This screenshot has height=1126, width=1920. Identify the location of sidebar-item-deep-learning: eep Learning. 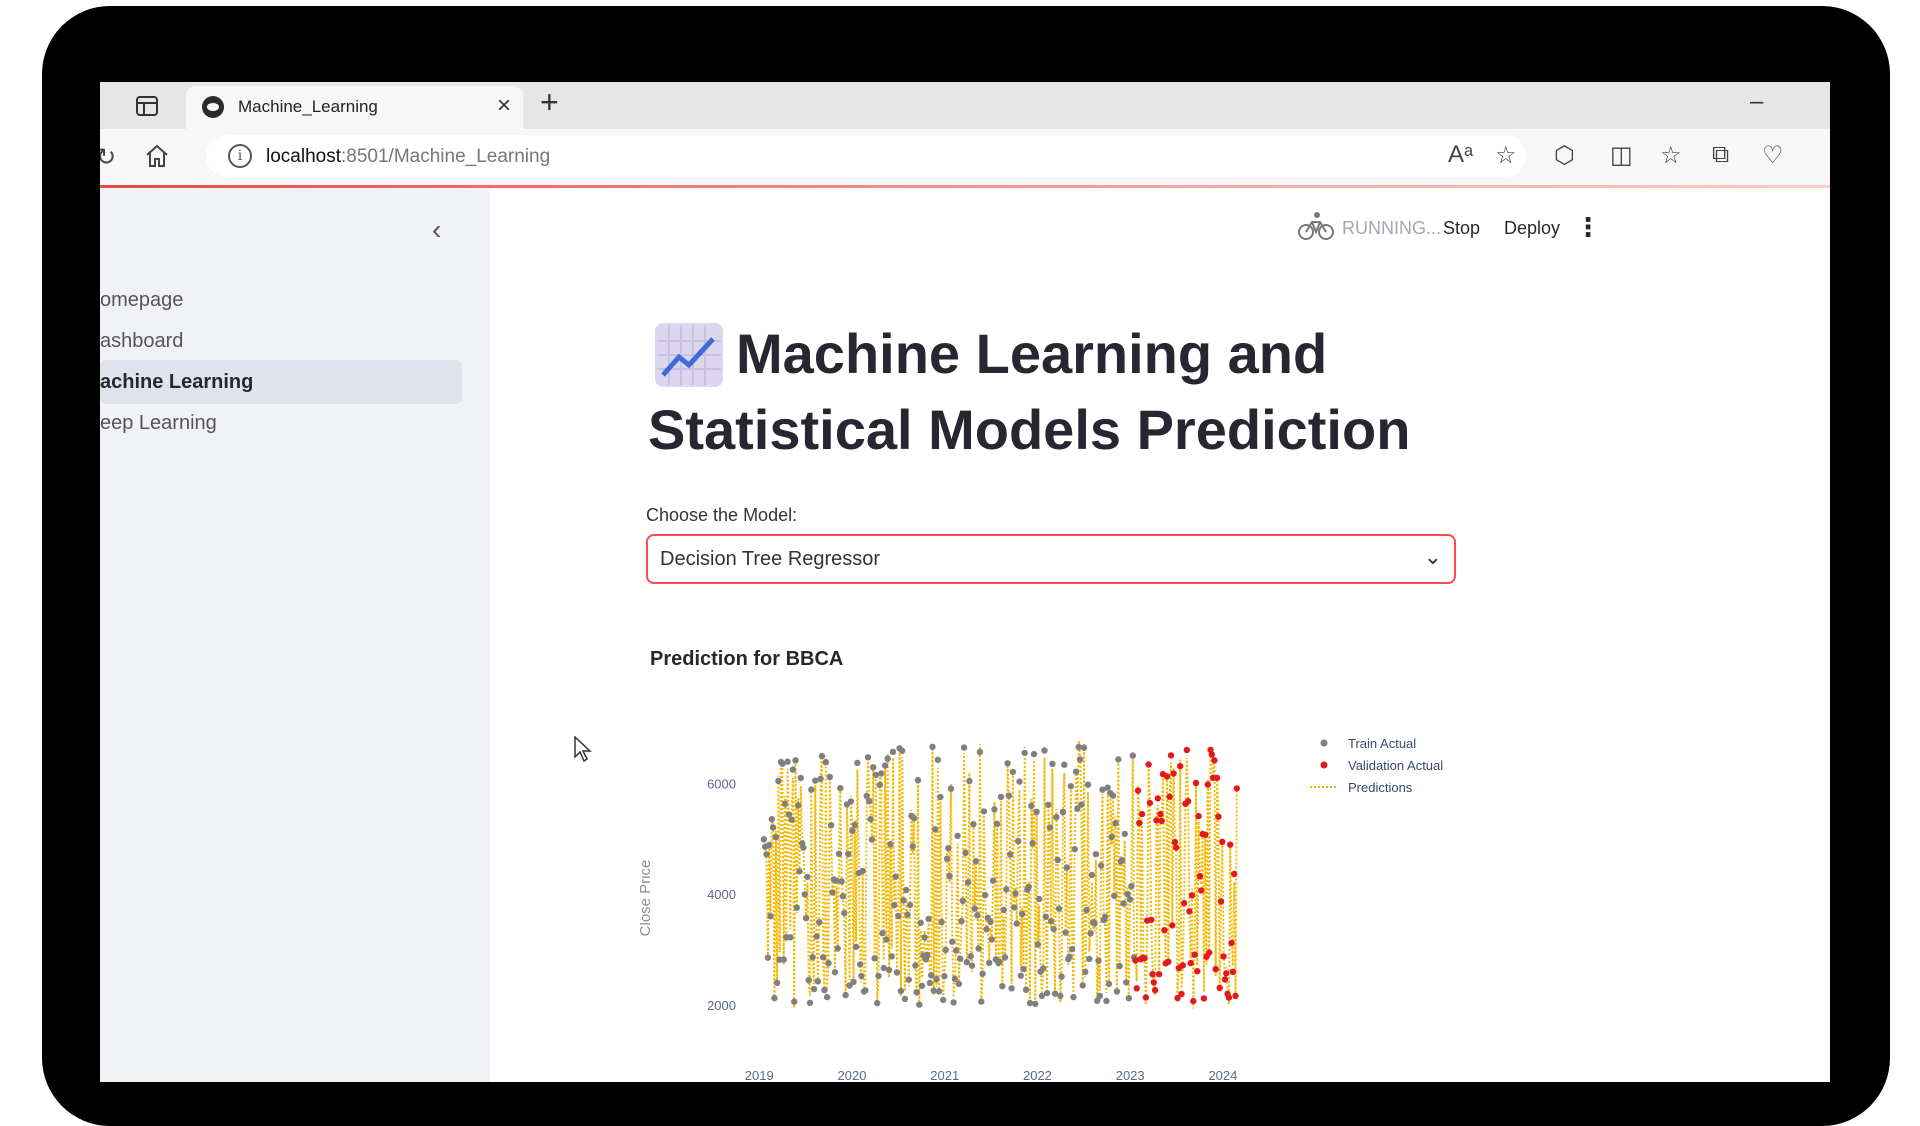
(281, 423).